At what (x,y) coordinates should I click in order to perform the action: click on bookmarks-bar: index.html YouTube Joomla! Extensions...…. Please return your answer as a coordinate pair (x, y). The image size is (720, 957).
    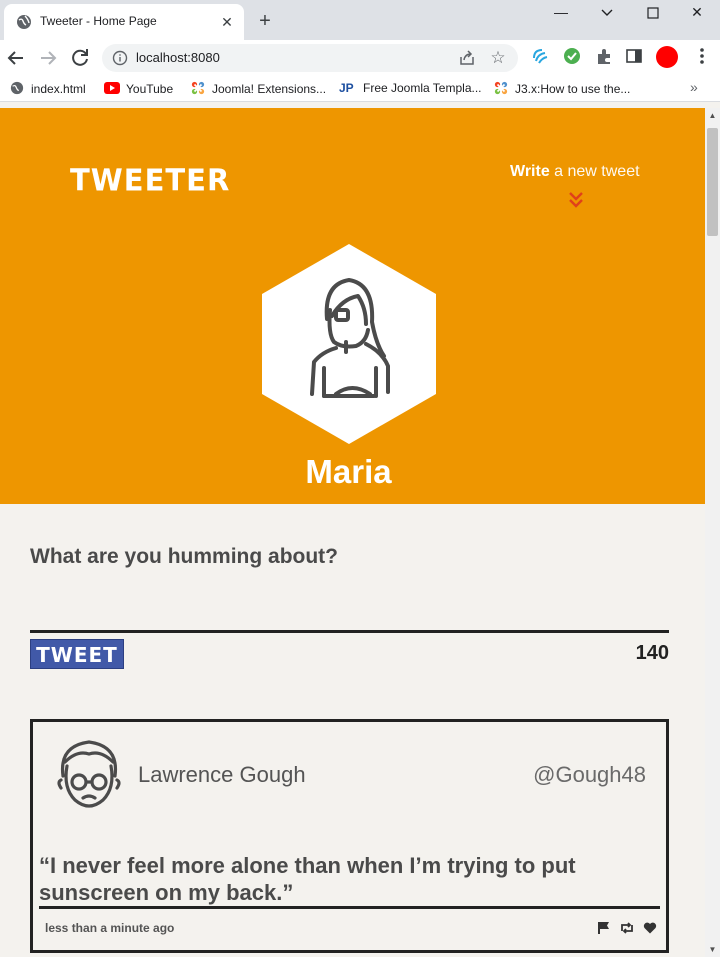
    Looking at the image, I should click on (360, 89).